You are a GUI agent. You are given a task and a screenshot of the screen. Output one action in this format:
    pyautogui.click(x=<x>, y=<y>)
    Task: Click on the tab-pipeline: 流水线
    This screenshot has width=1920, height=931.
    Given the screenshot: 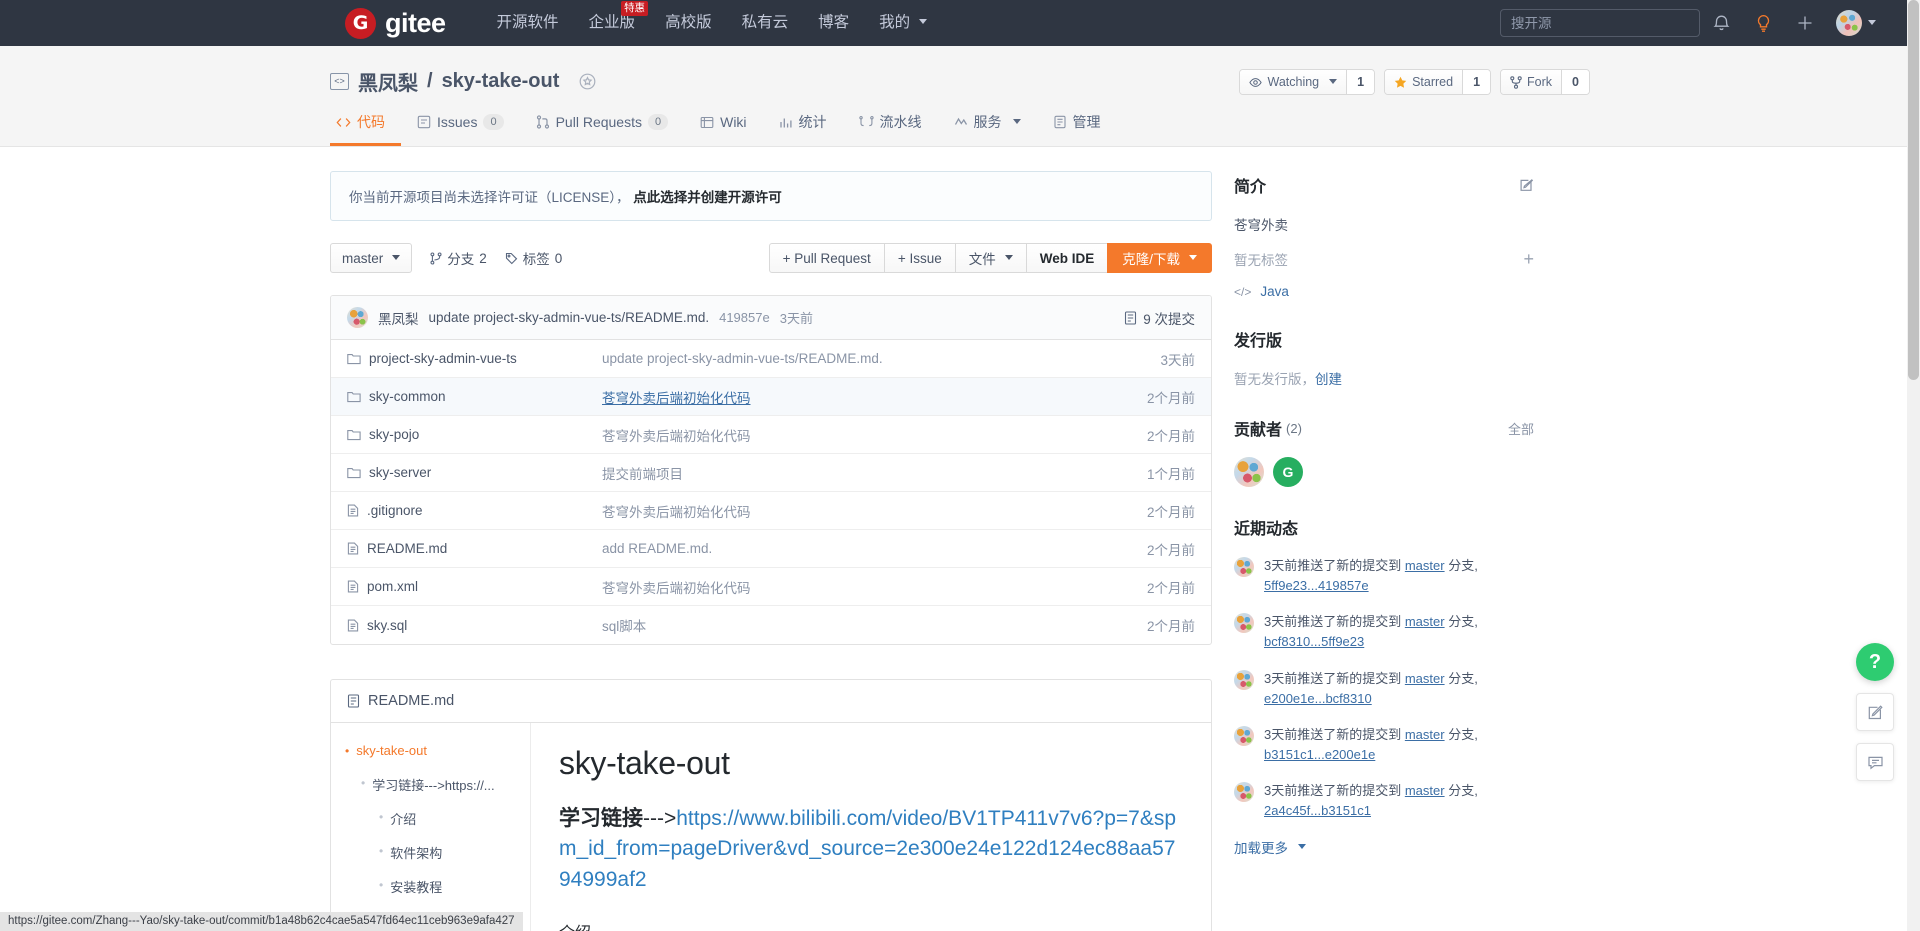 What is the action you would take?
    pyautogui.click(x=890, y=129)
    